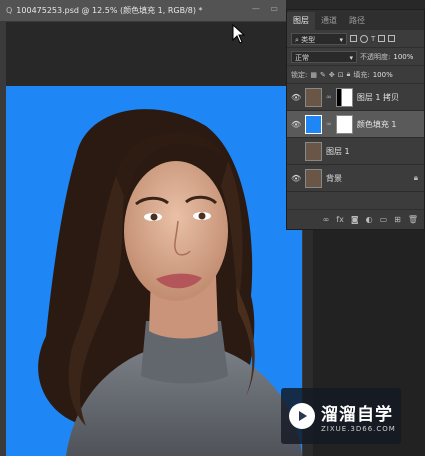 The image size is (425, 456). Describe the element at coordinates (392, 38) in the screenshot. I see `smart-object-filter-icon` at that location.